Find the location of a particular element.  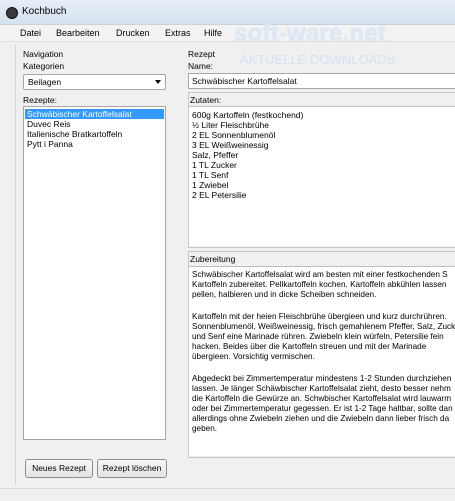

recipe-heading: Rezept is located at coordinates (201, 54).